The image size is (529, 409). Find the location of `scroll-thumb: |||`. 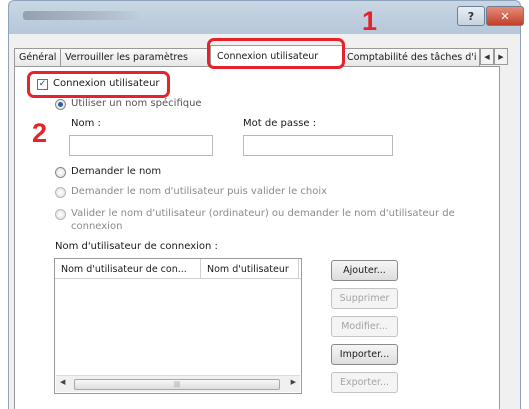

scroll-thumb: ||| is located at coordinates (177, 384).